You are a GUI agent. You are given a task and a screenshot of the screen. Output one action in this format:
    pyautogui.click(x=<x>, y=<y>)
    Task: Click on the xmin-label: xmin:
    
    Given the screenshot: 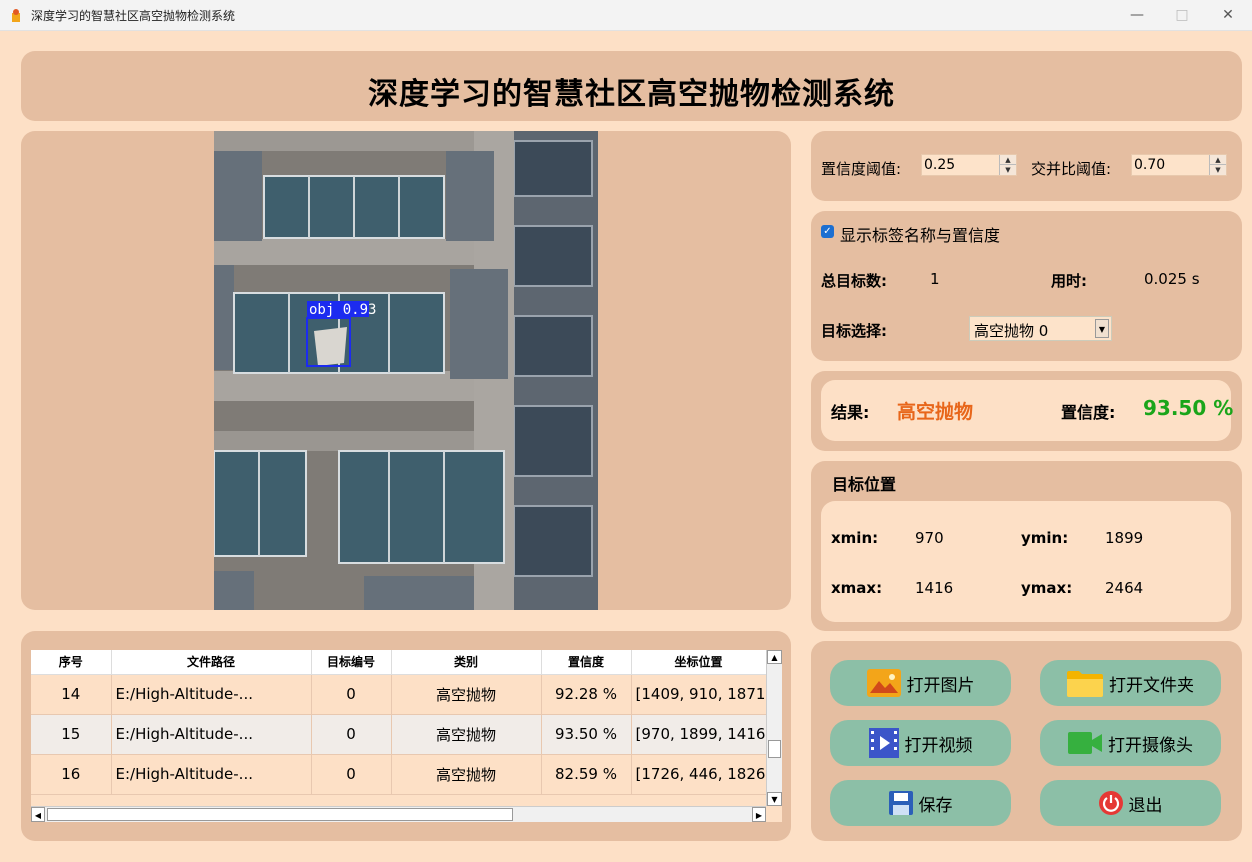 What is the action you would take?
    pyautogui.click(x=855, y=538)
    